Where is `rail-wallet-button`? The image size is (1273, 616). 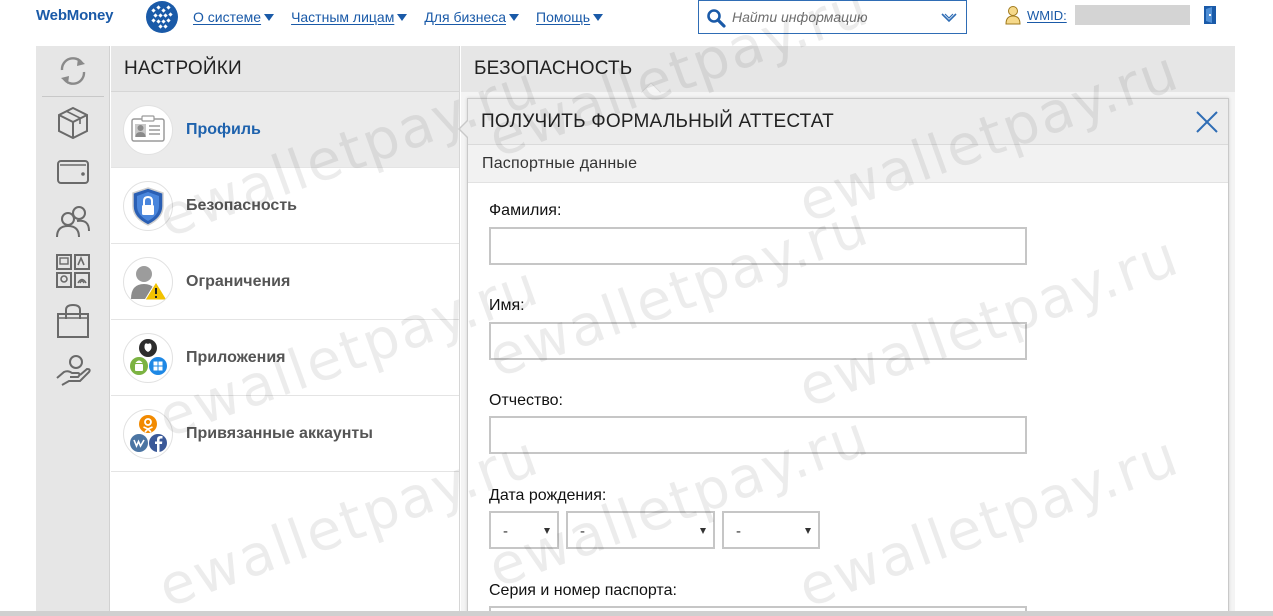
rail-wallet-button is located at coordinates (72, 171).